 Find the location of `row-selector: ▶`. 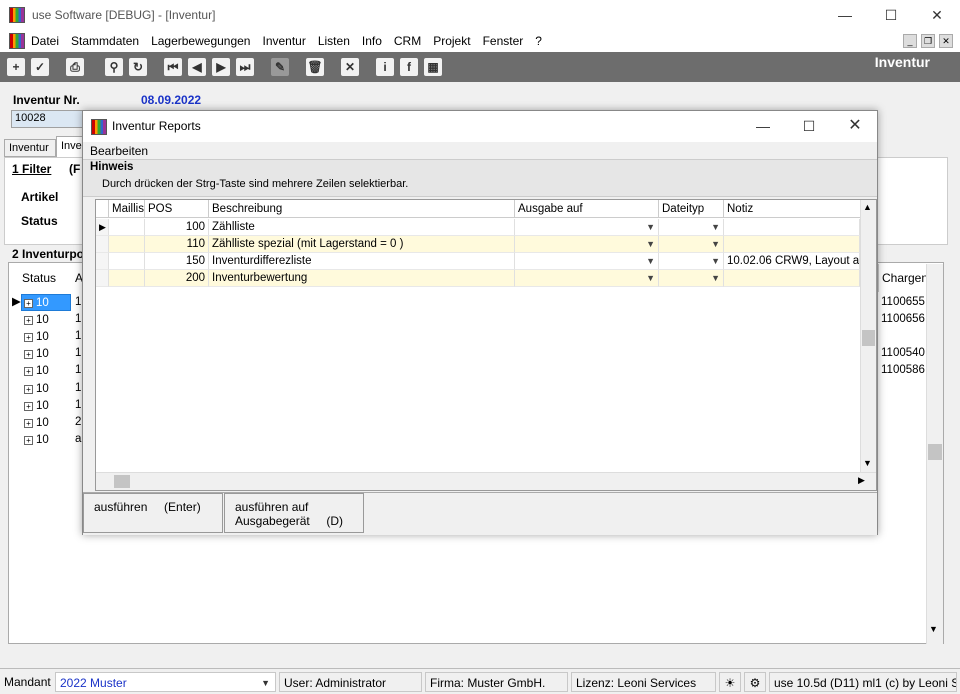

row-selector: ▶ is located at coordinates (102, 227).